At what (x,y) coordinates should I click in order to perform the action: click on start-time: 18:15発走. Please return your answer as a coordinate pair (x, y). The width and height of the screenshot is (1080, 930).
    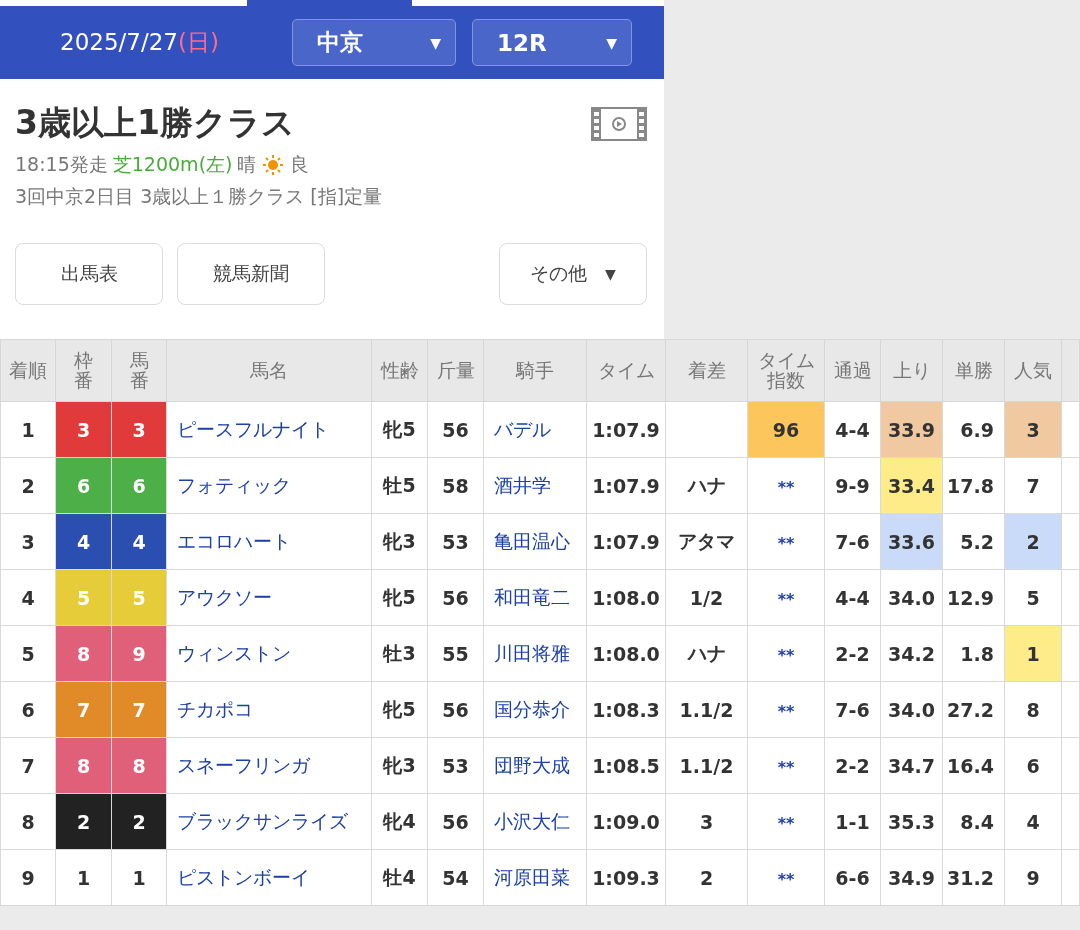
    Looking at the image, I should click on (61, 164).